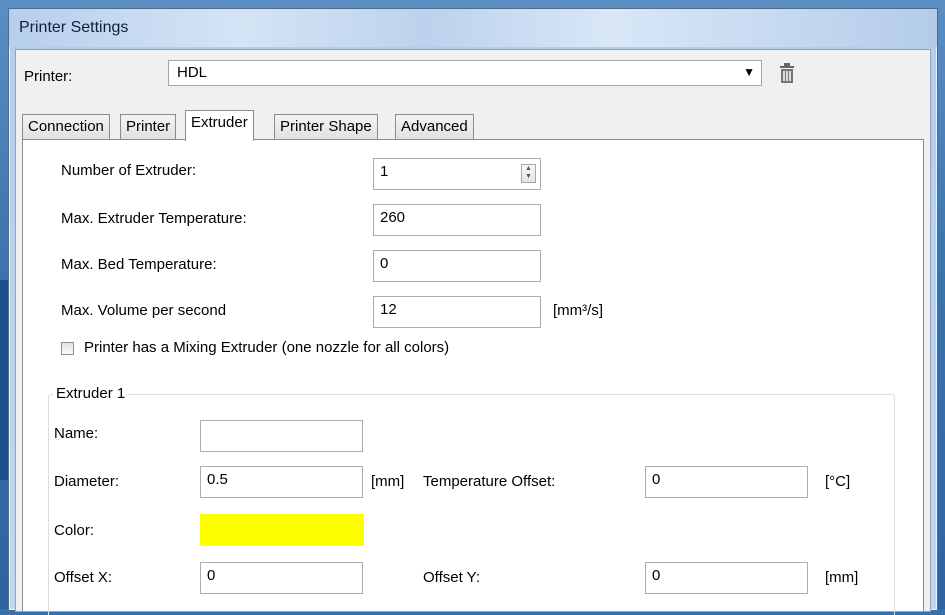 This screenshot has height=615, width=945. I want to click on offset-y-label: Offset Y:, so click(451, 577).